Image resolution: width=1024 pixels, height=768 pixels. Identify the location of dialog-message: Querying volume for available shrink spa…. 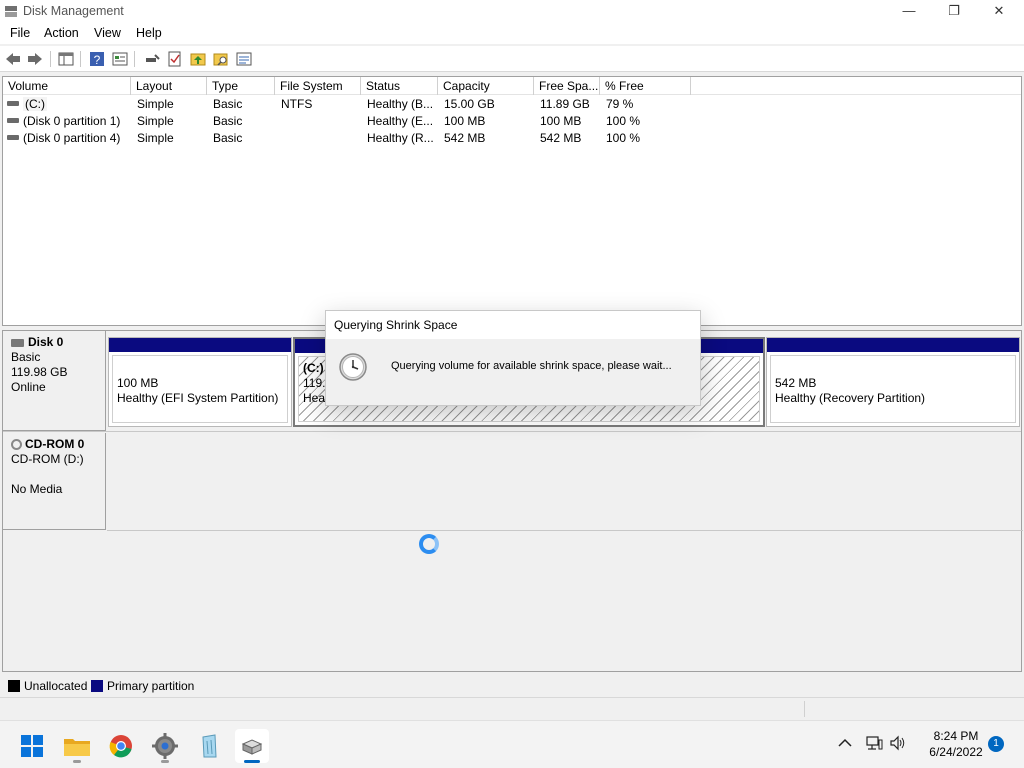
(531, 366).